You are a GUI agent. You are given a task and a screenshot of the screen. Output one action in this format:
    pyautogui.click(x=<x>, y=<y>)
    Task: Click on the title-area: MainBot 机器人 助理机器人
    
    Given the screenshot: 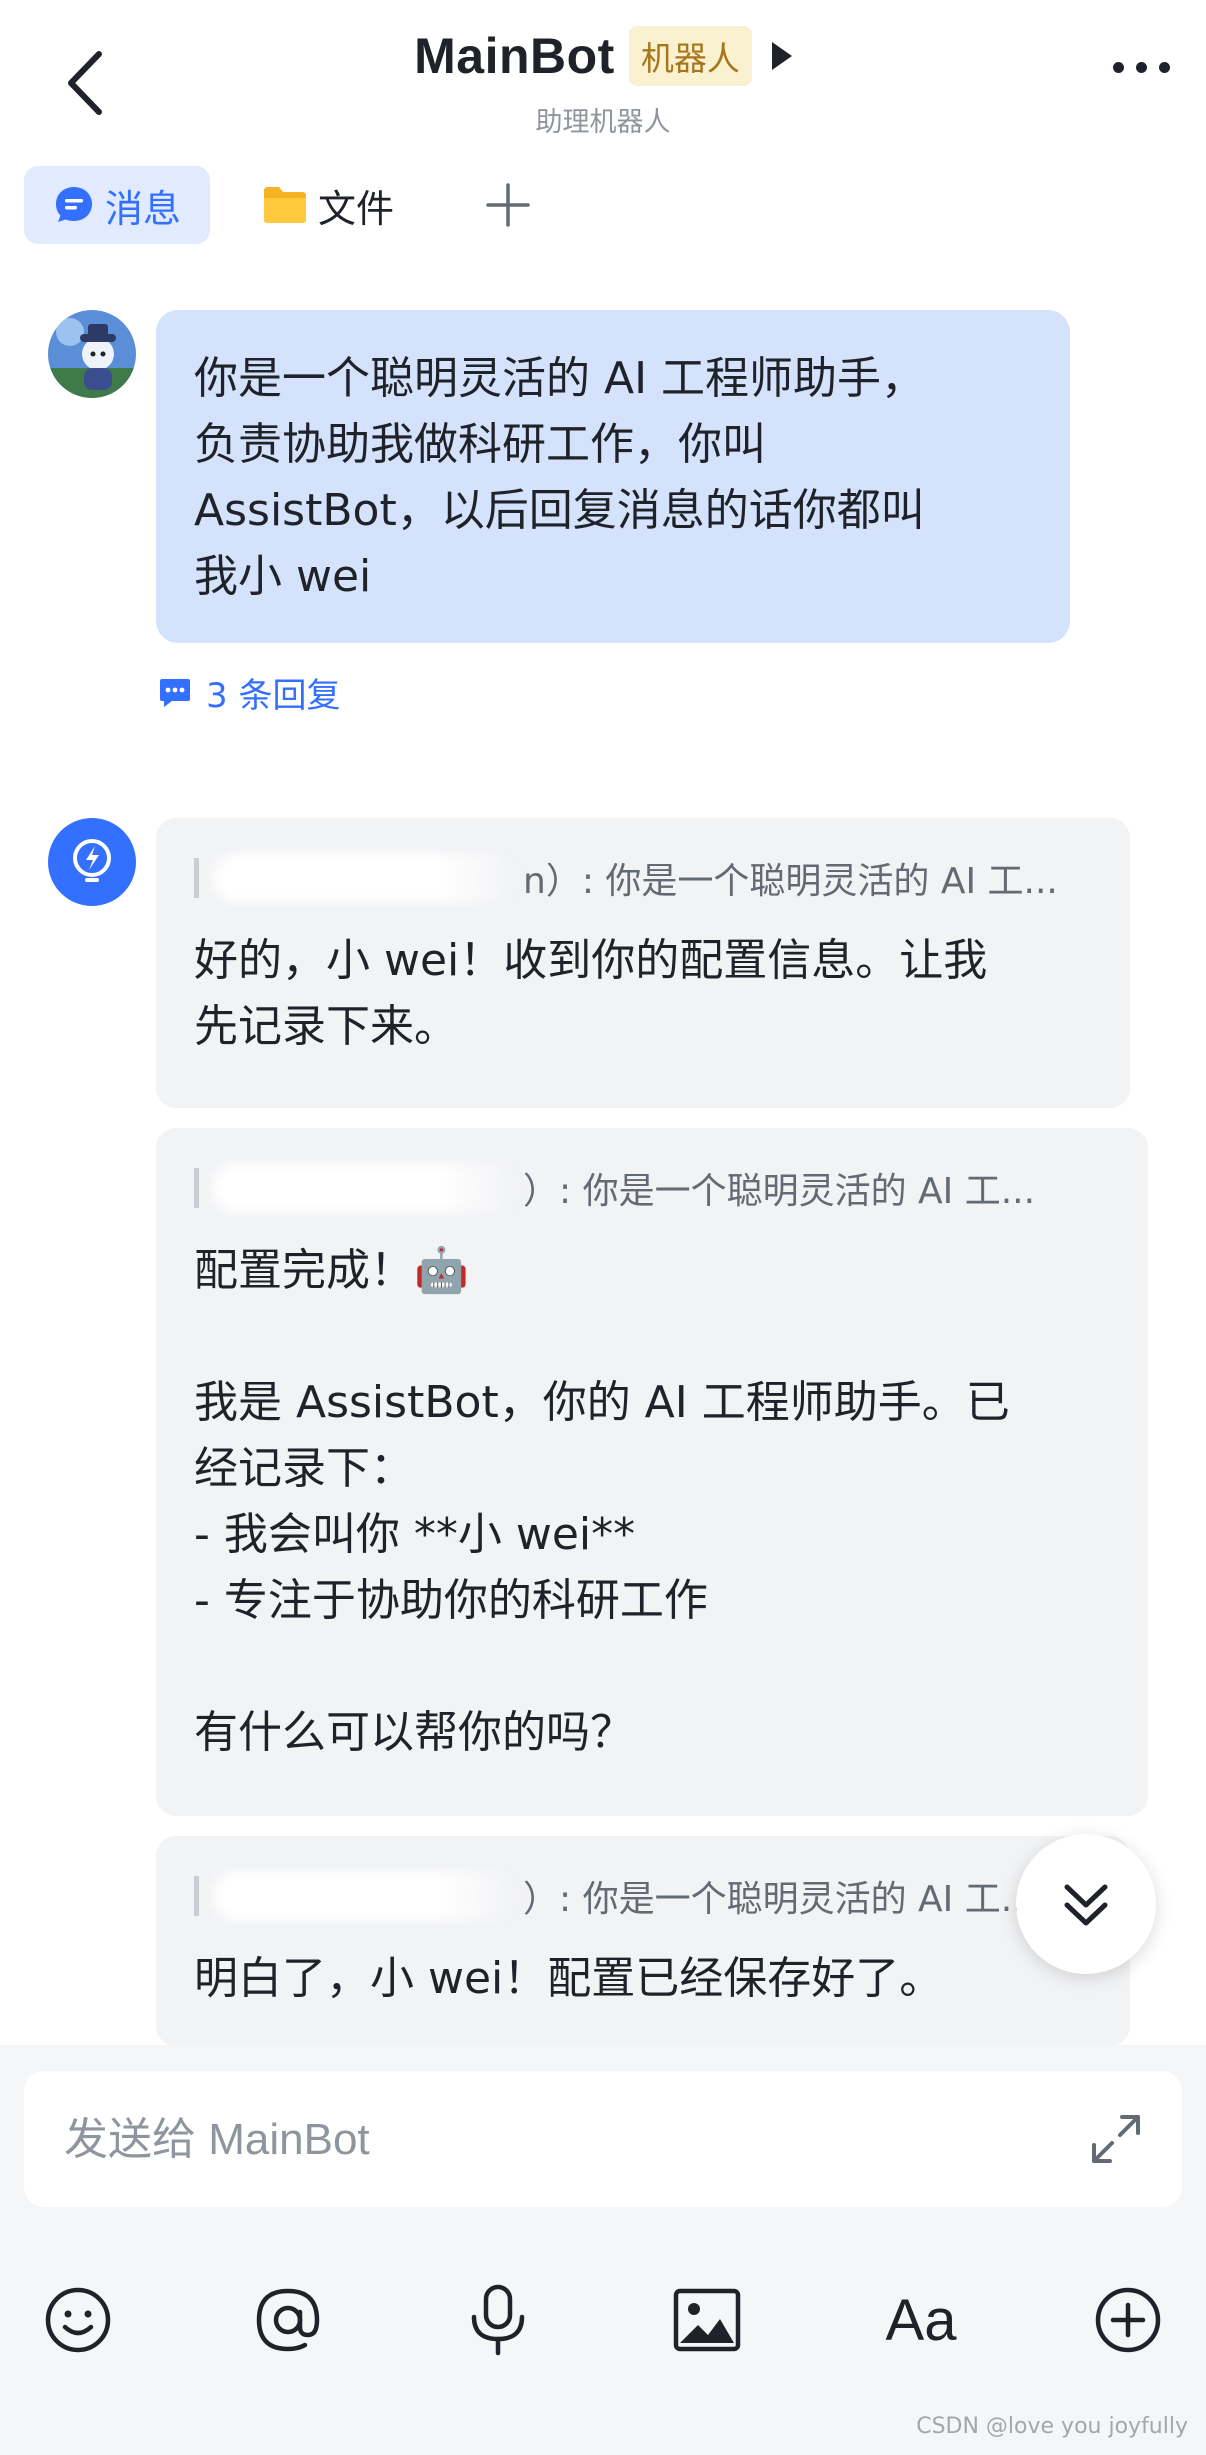 What is the action you would take?
    pyautogui.click(x=603, y=82)
    